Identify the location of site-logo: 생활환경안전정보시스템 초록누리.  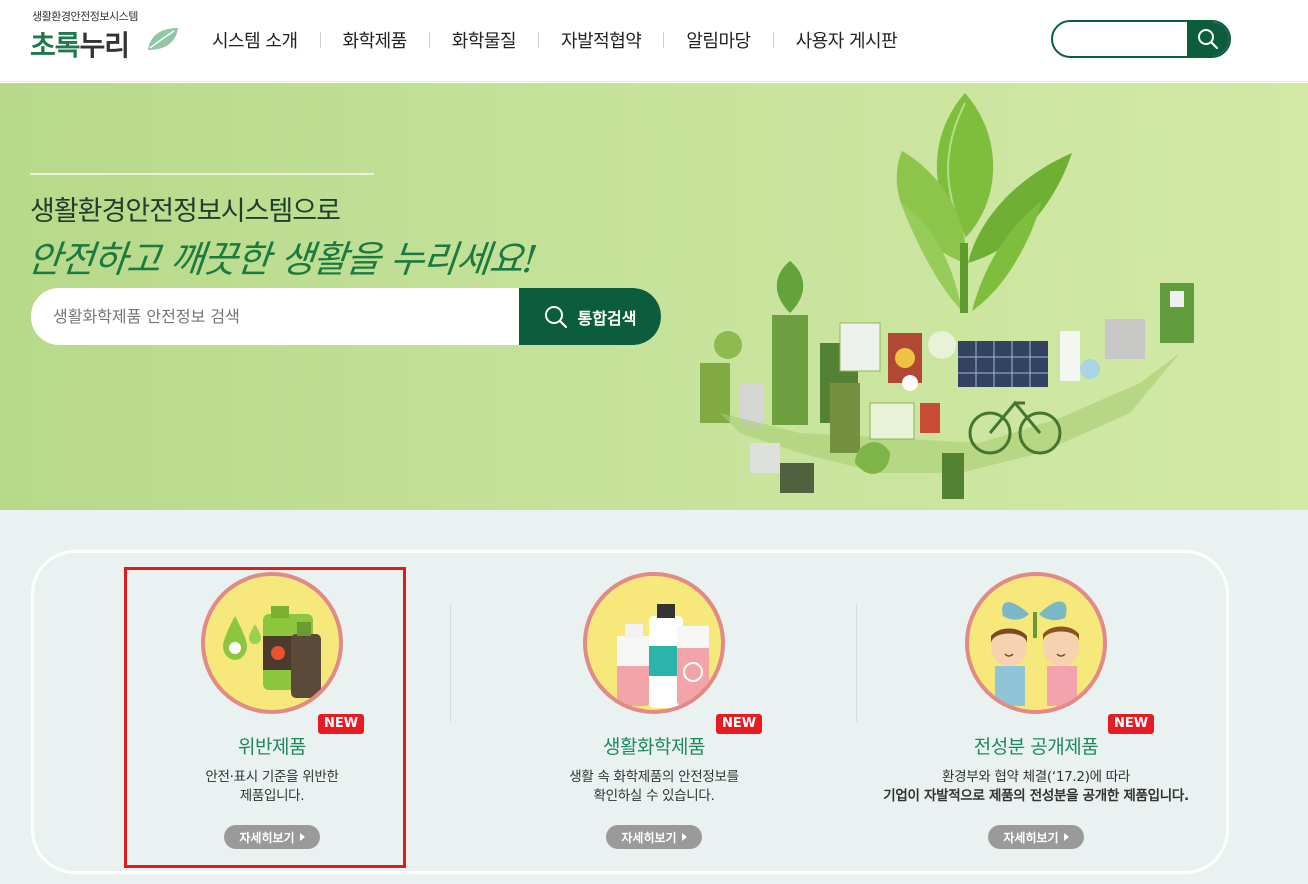
(110, 38).